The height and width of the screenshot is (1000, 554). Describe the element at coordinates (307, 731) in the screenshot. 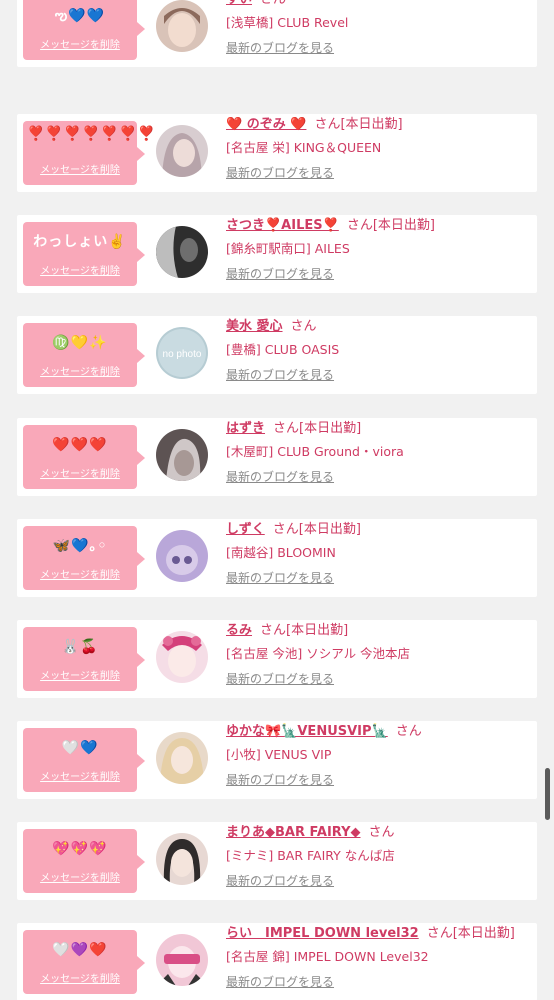

I see `girl-name-link: ゆかな🎀🗽VENUSVIP🗽` at that location.